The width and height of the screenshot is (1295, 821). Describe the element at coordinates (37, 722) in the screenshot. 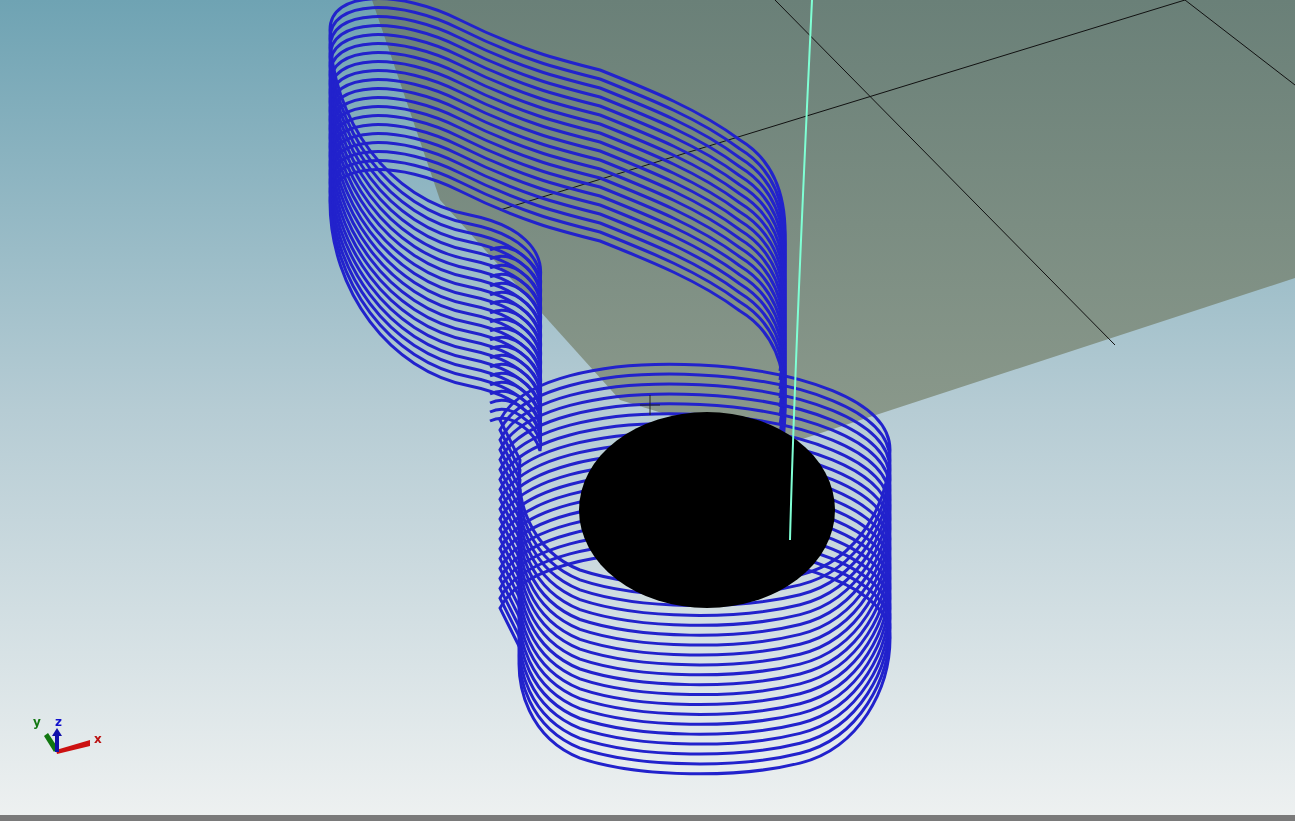

I see `y-axis-label: y` at that location.